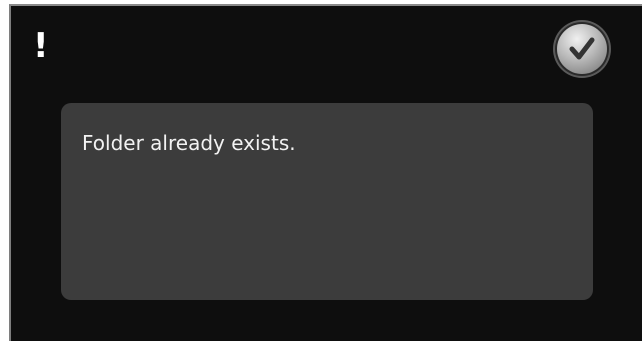 This screenshot has height=341, width=642. I want to click on ok-button, so click(582, 49).